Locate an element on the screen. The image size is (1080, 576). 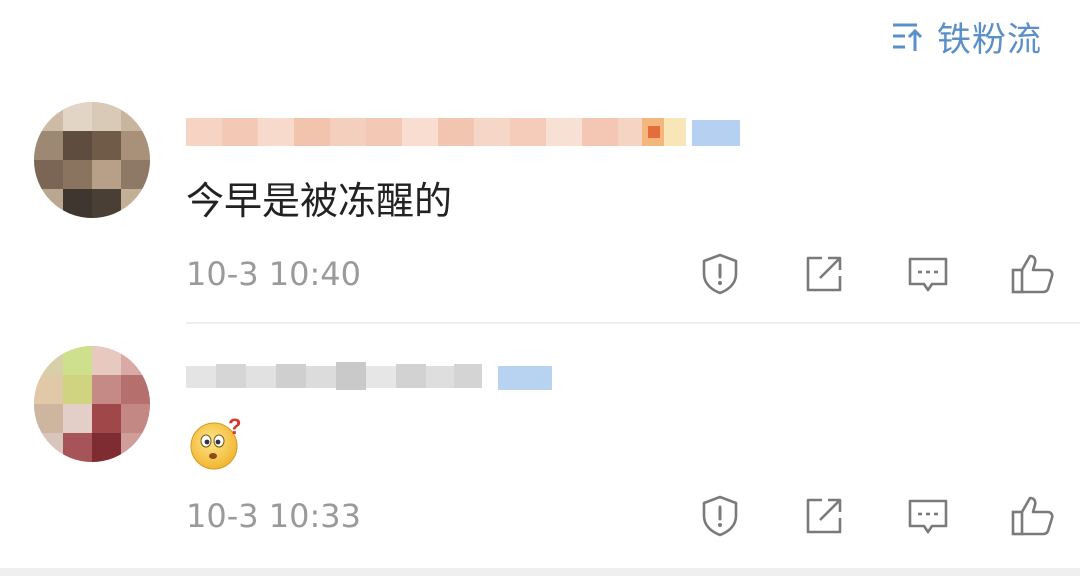
comment-divider is located at coordinates (633, 323).